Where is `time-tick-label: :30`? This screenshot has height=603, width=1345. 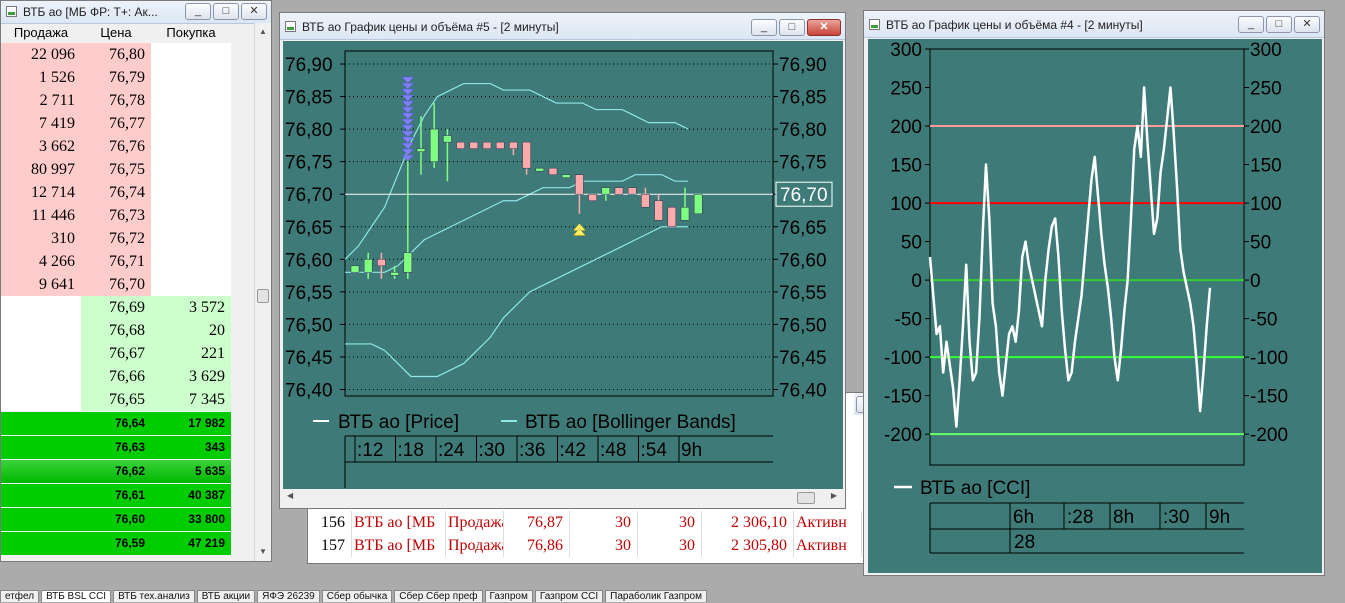
time-tick-label: :30 is located at coordinates (492, 450).